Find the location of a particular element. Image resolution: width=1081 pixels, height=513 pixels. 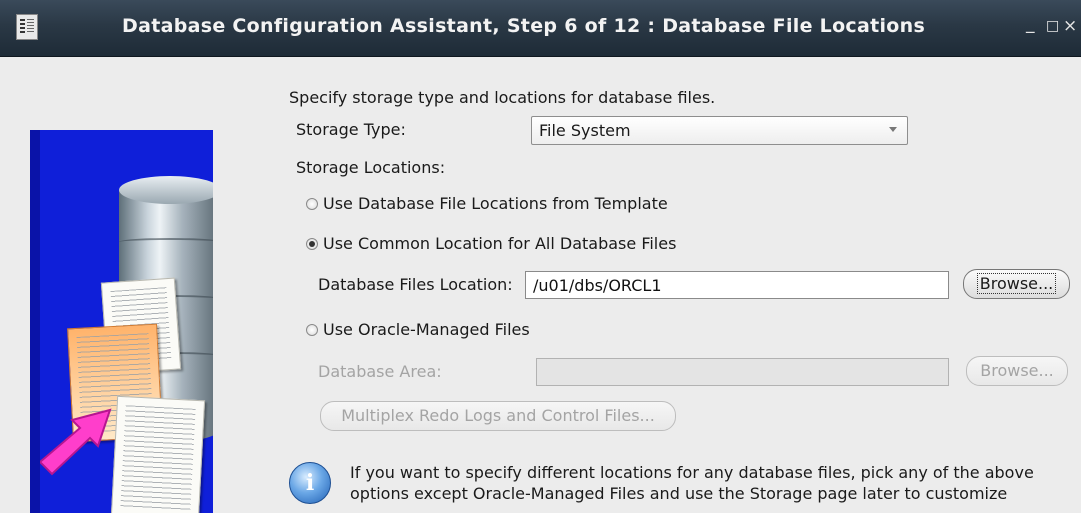

info-icon: i is located at coordinates (310, 483).